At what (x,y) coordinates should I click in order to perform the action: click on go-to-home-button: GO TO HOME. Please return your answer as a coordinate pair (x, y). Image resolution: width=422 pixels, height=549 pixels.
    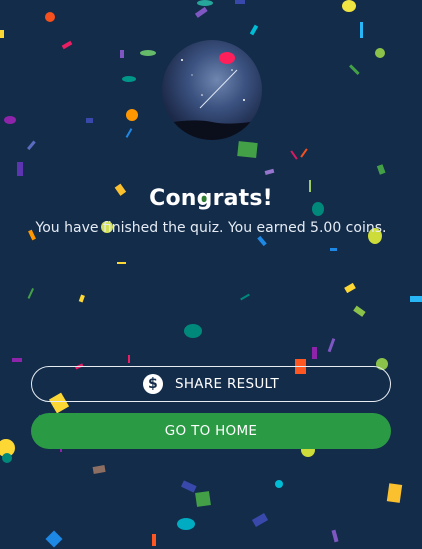
    Looking at the image, I should click on (211, 431).